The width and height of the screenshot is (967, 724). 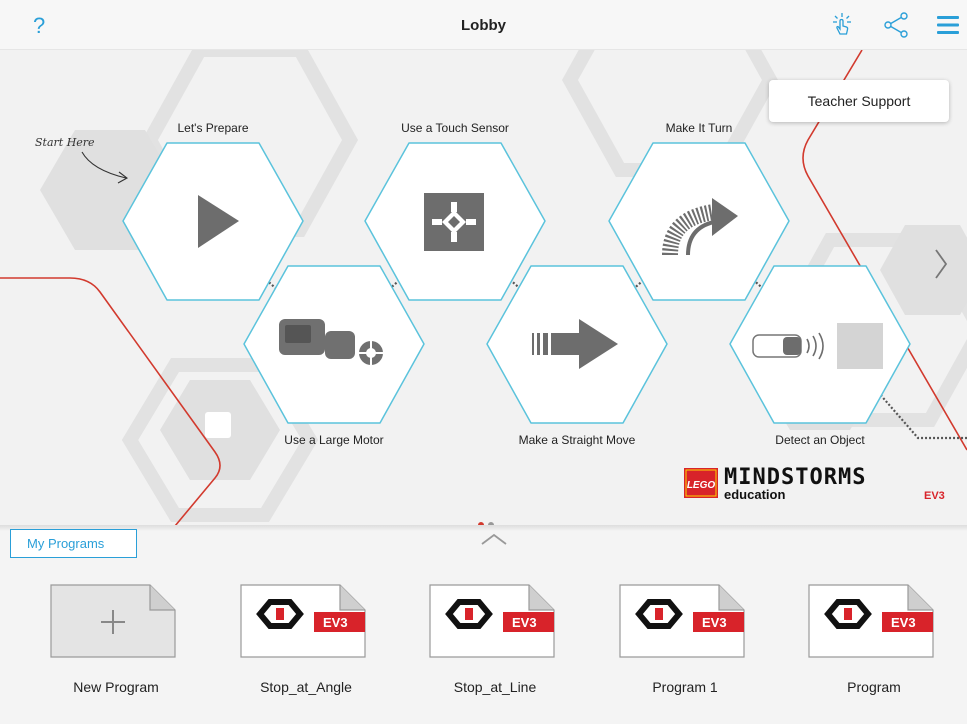 What do you see at coordinates (577, 440) in the screenshot?
I see `lesson-label: Make a Straight Move` at bounding box center [577, 440].